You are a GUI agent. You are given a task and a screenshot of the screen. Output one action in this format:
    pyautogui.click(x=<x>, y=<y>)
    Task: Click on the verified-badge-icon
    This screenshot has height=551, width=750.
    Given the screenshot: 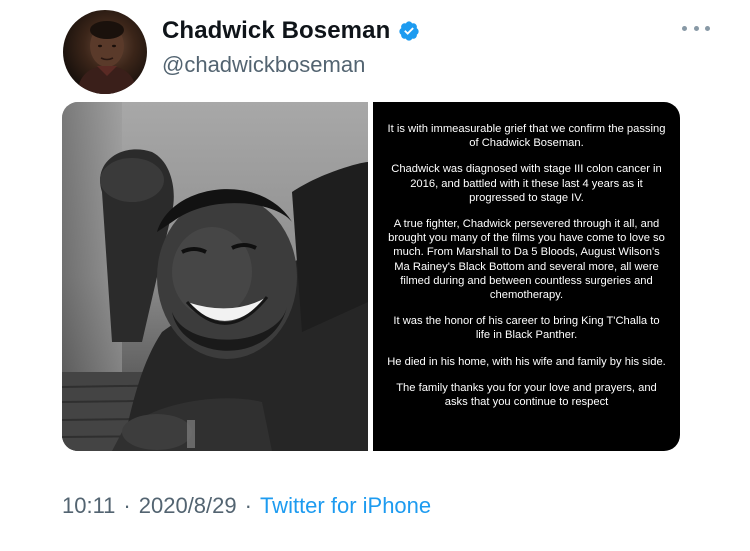 What is the action you would take?
    pyautogui.click(x=409, y=31)
    